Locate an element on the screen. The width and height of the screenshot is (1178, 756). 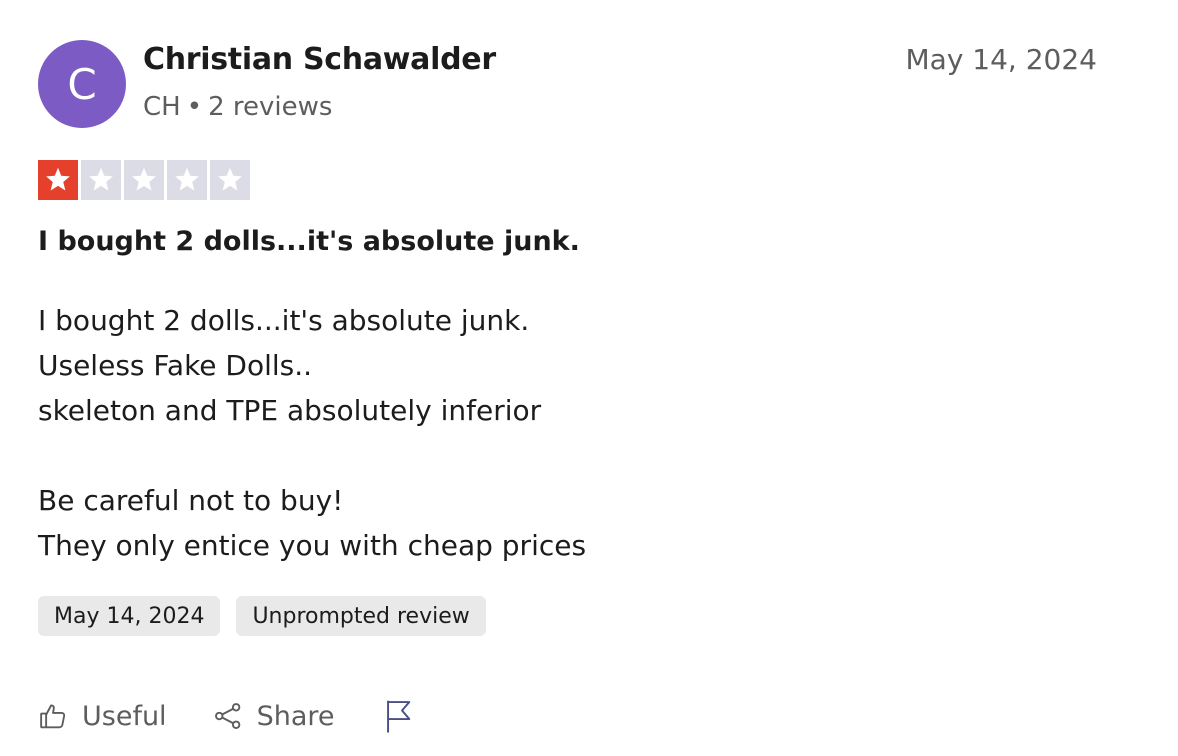
review-date: May 14, 2024 is located at coordinates (1001, 59).